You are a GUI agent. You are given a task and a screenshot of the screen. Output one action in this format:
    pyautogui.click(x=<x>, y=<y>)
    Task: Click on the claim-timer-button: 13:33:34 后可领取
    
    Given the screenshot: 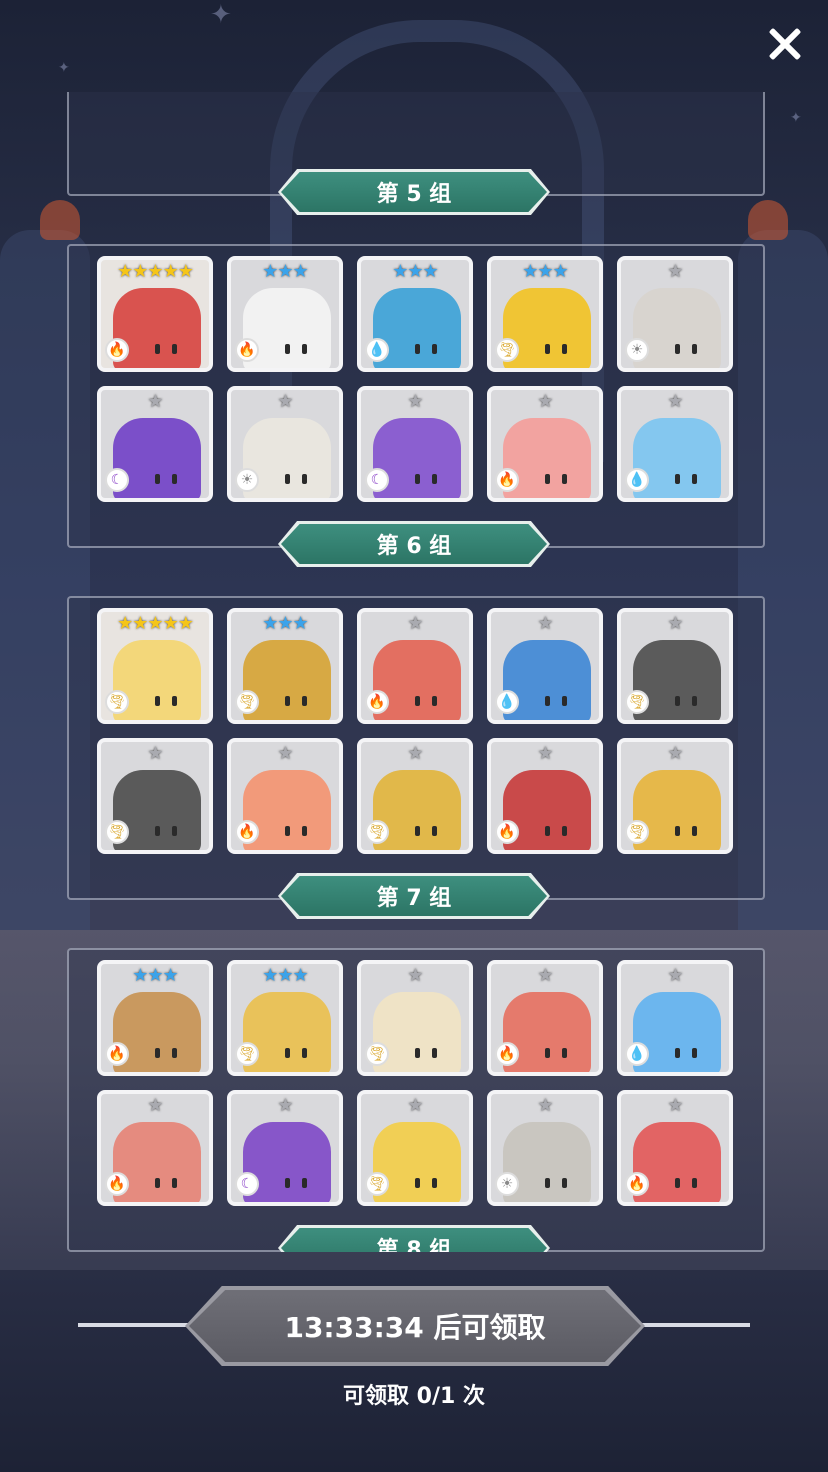 What is the action you would take?
    pyautogui.click(x=415, y=1326)
    